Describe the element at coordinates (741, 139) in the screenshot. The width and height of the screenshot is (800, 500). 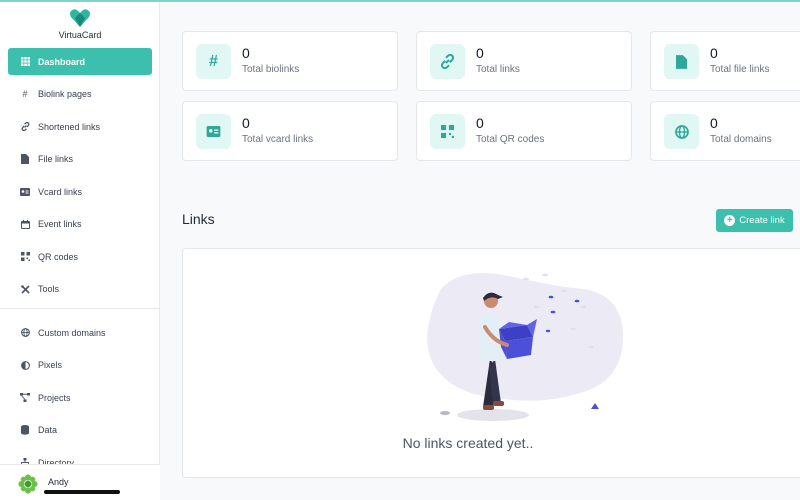
I see `stat-label: Total domains` at that location.